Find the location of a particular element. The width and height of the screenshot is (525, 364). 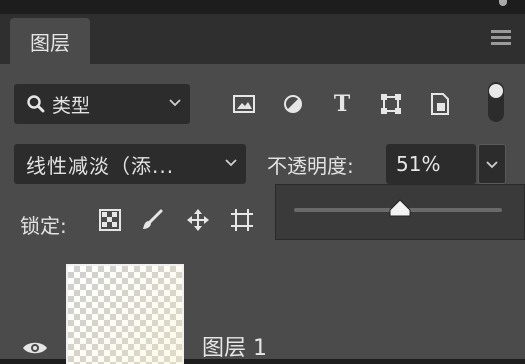

toggle-knob is located at coordinates (496, 91).